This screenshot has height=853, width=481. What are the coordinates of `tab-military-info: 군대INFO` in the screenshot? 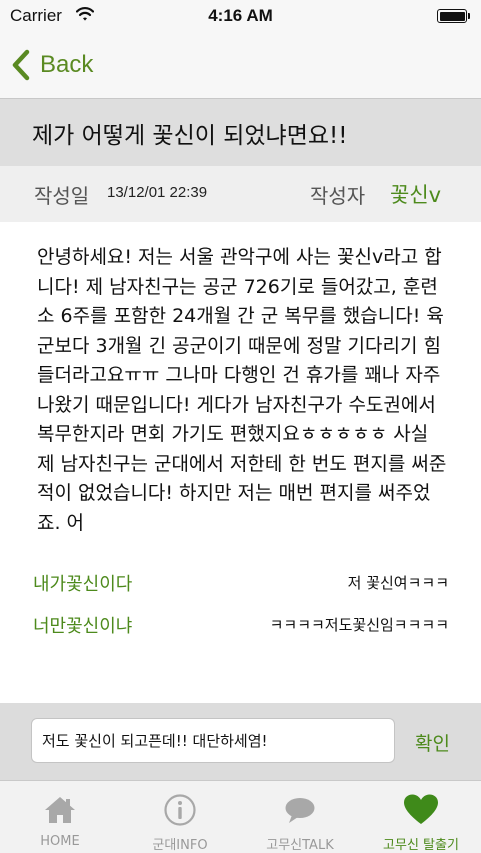 It's located at (180, 817).